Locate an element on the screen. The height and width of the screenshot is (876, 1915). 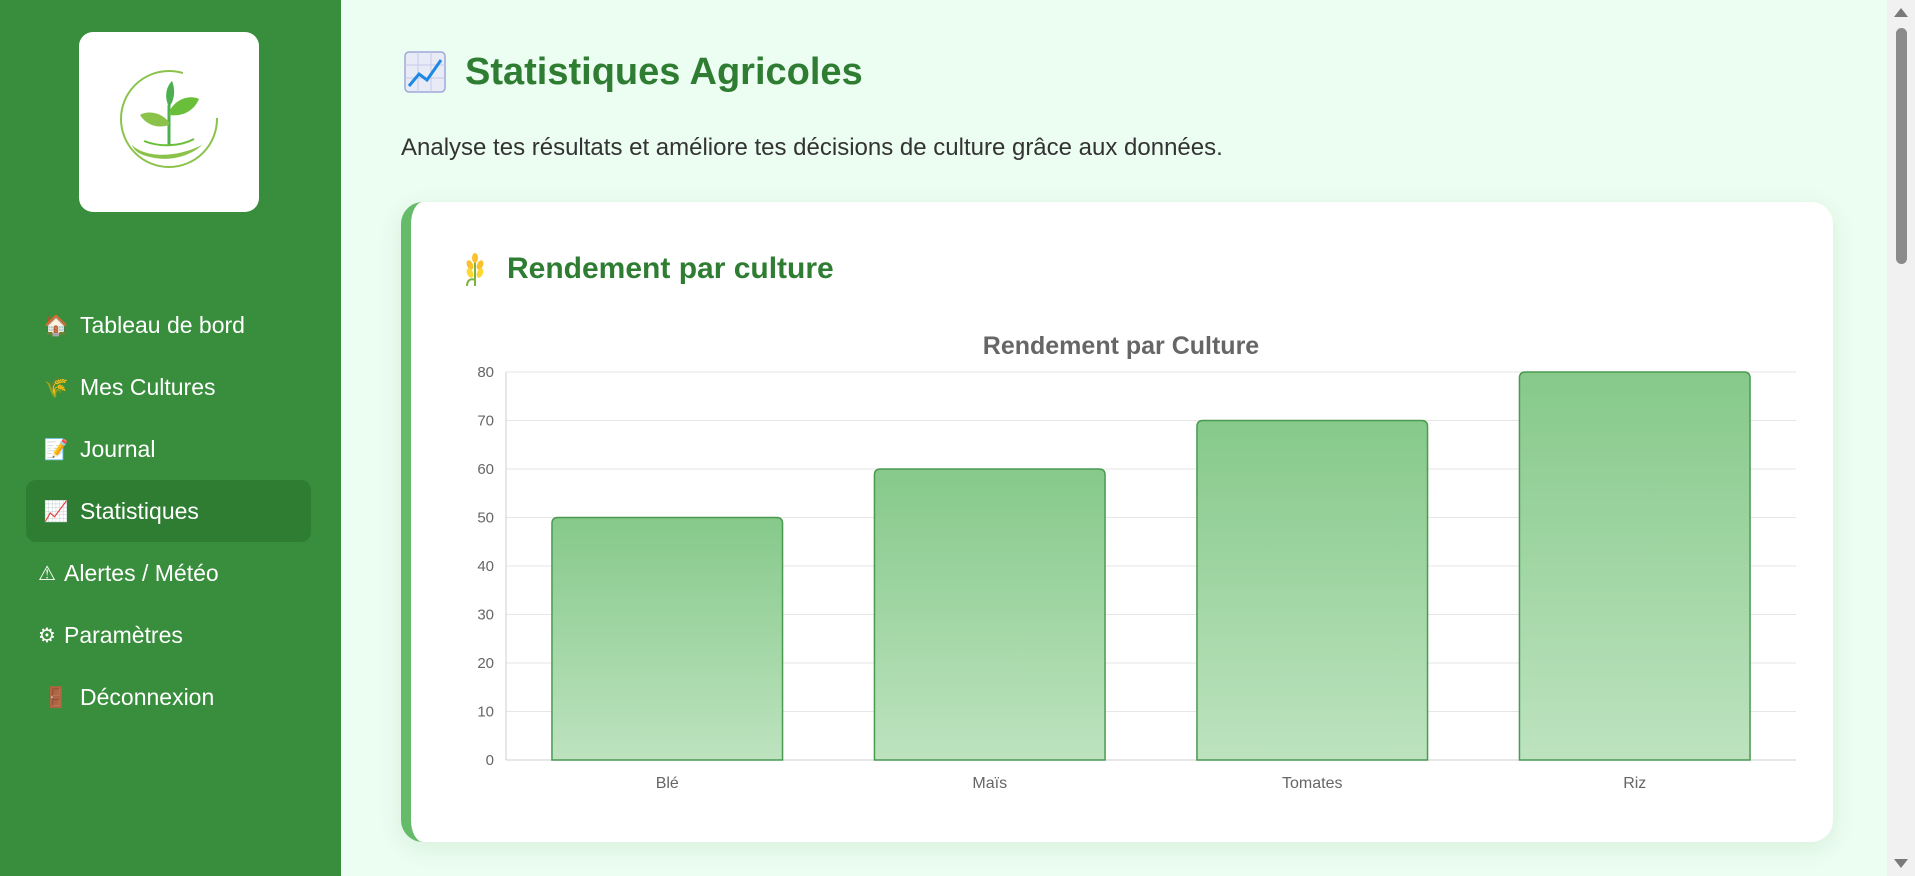
y-tick-label: 60 is located at coordinates (485, 469).